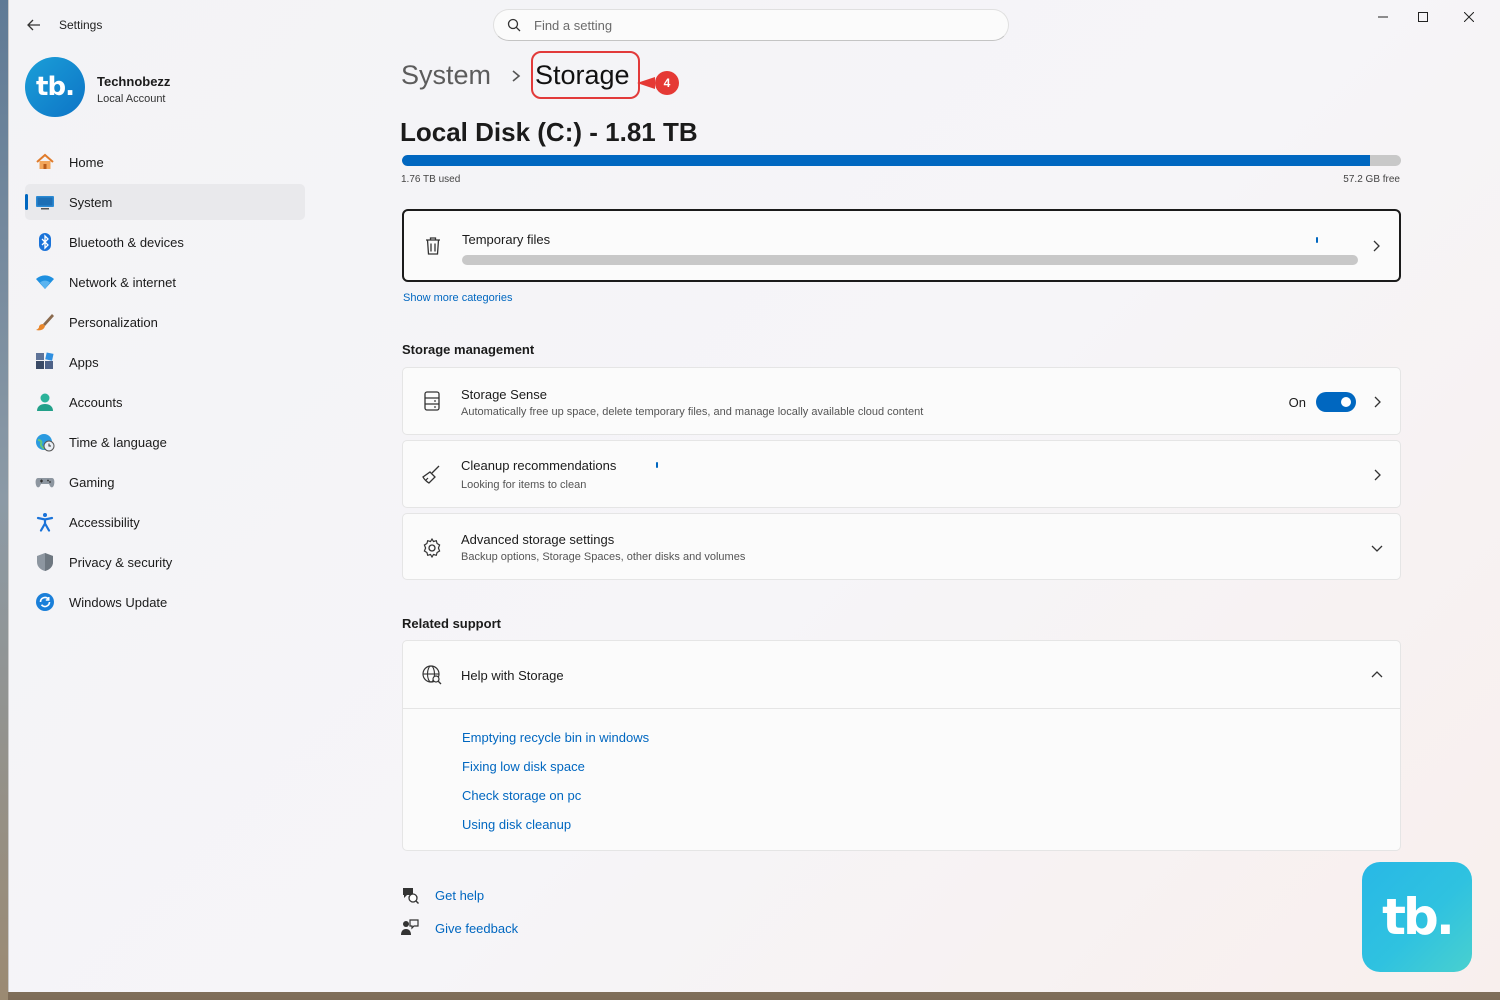 The width and height of the screenshot is (1500, 1000). What do you see at coordinates (1376, 246) in the screenshot?
I see `chevron-right-icon` at bounding box center [1376, 246].